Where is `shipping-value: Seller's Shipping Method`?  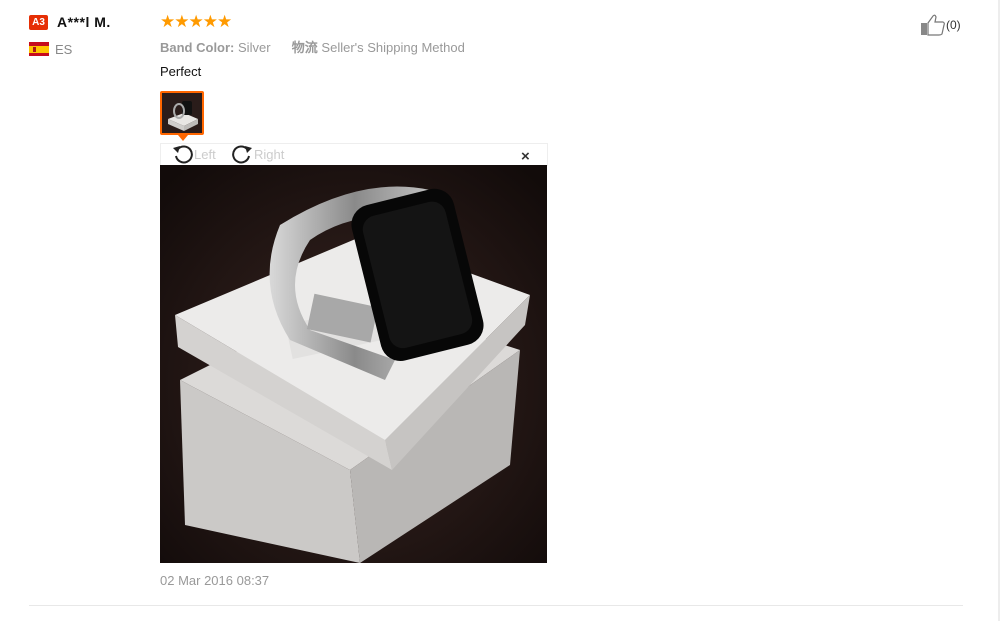 shipping-value: Seller's Shipping Method is located at coordinates (393, 47).